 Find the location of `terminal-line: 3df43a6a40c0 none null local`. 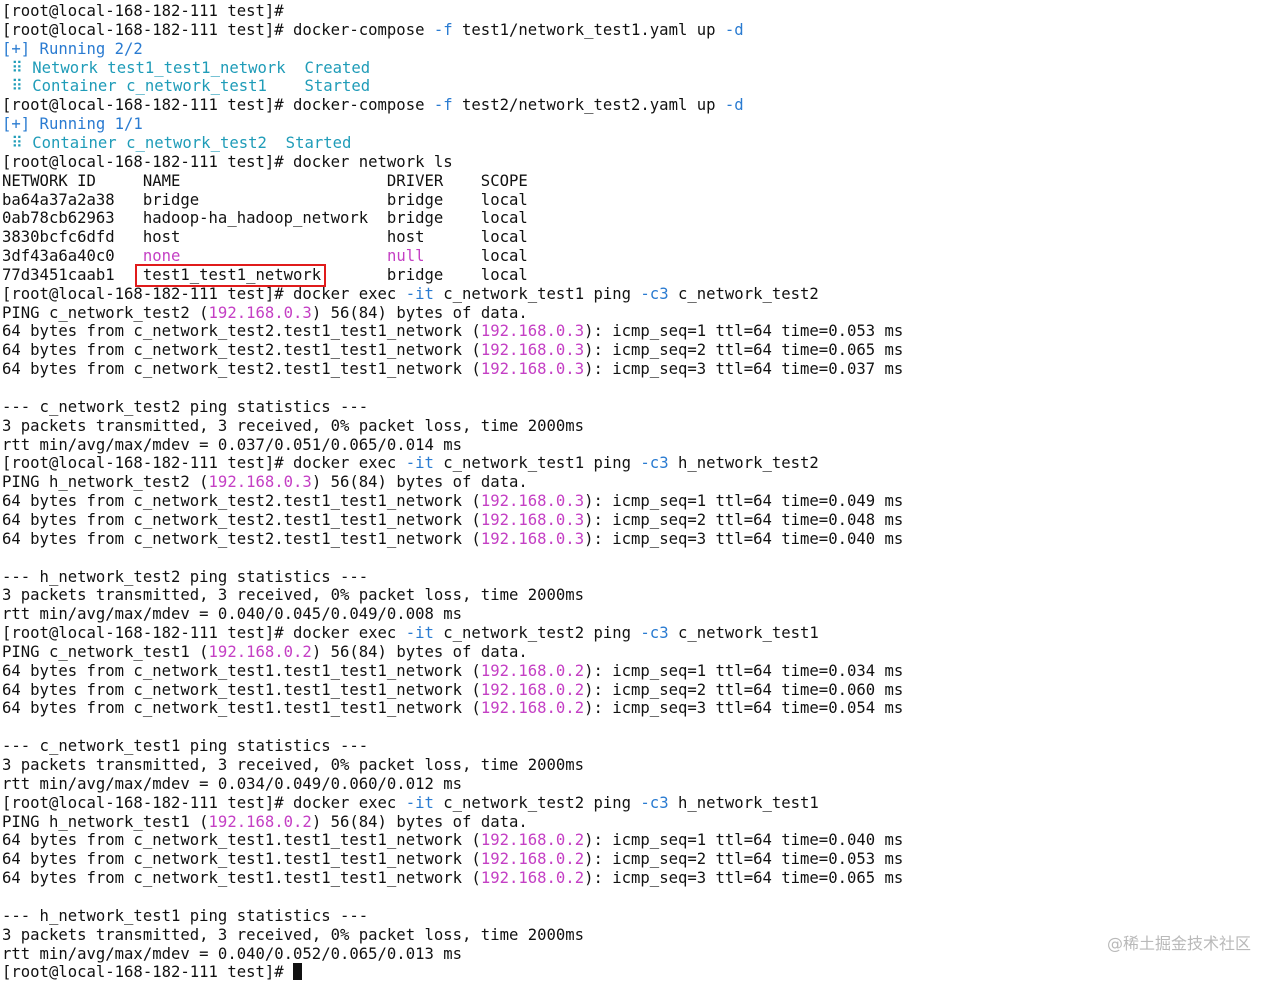

terminal-line: 3df43a6a40c0 none null local is located at coordinates (265, 256).